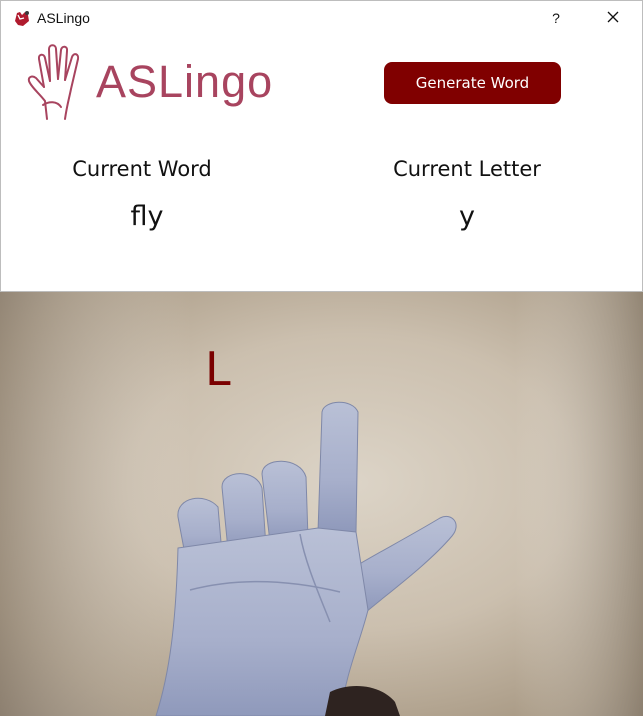  What do you see at coordinates (467, 216) in the screenshot?
I see `current-letter-value: y` at bounding box center [467, 216].